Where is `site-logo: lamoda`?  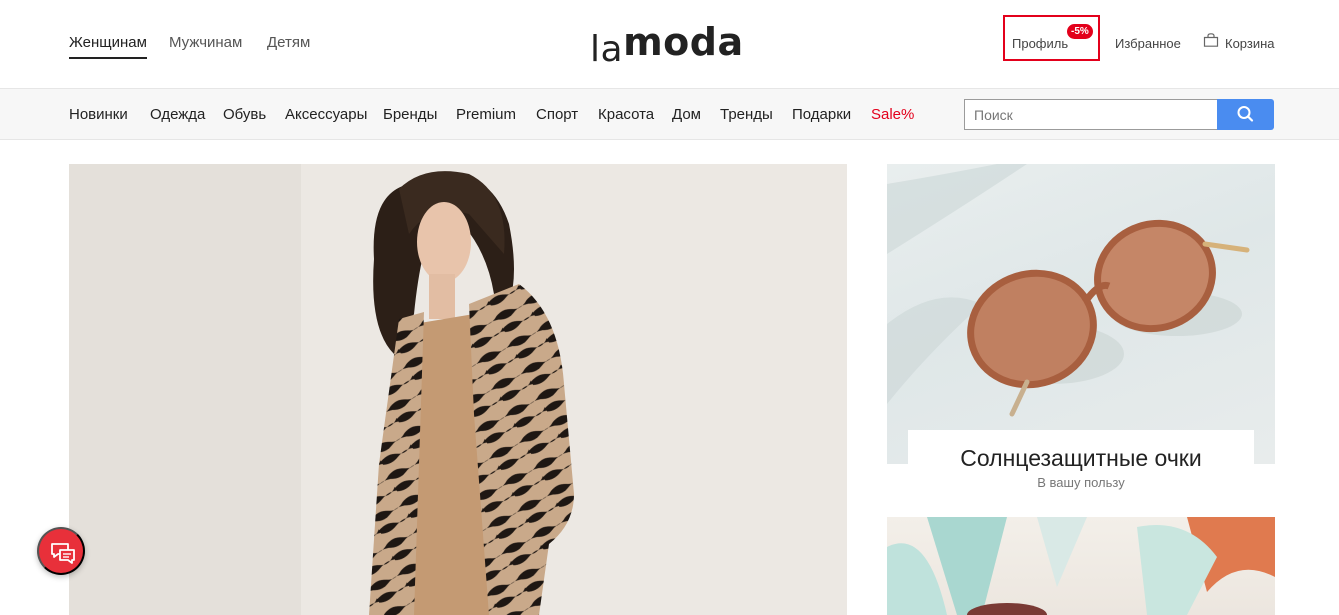 site-logo: lamoda is located at coordinates (667, 45).